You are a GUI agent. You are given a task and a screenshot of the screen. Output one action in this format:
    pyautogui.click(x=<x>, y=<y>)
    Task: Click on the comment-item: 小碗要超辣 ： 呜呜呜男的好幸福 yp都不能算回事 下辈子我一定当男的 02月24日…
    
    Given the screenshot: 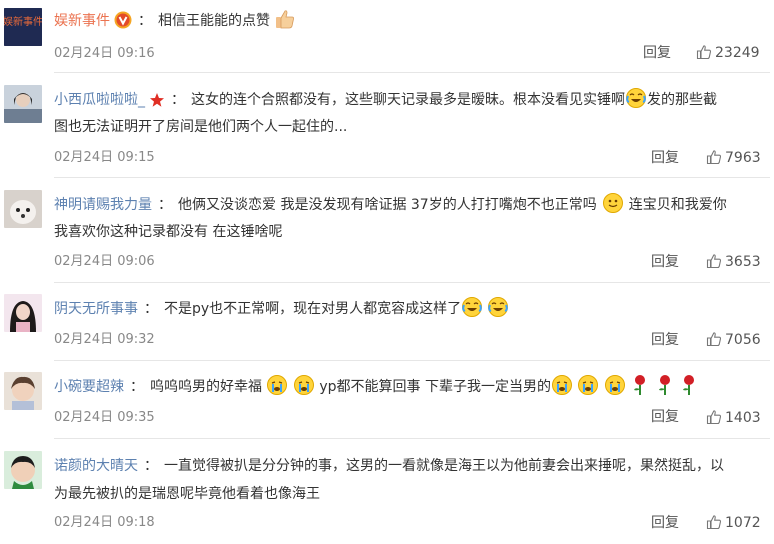 What is the action you would take?
    pyautogui.click(x=387, y=399)
    